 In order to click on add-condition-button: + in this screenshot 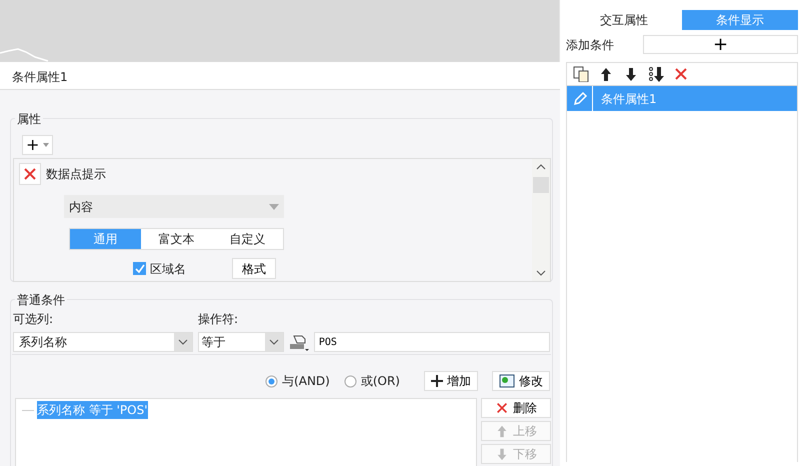, I will do `click(720, 44)`.